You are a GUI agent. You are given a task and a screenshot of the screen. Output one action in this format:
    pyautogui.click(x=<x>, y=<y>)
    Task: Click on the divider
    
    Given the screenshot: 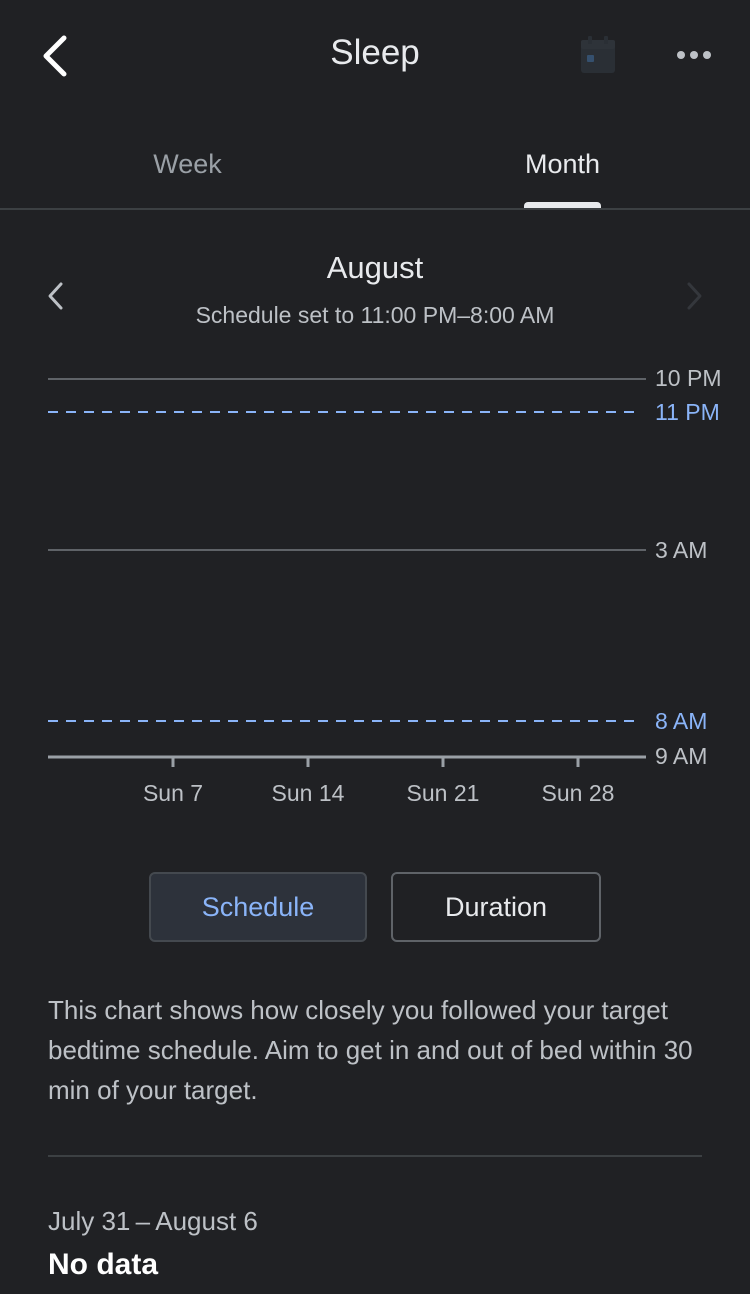 What is the action you would take?
    pyautogui.click(x=375, y=1156)
    